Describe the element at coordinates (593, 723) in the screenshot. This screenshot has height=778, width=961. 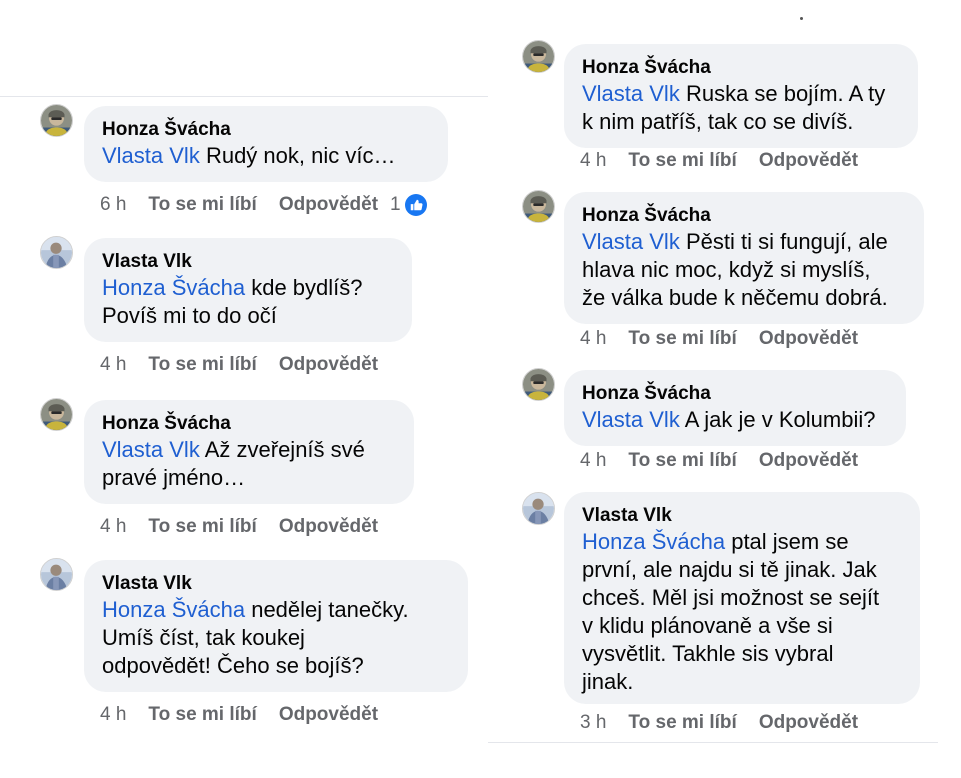
I see `comment-time: 3 h` at that location.